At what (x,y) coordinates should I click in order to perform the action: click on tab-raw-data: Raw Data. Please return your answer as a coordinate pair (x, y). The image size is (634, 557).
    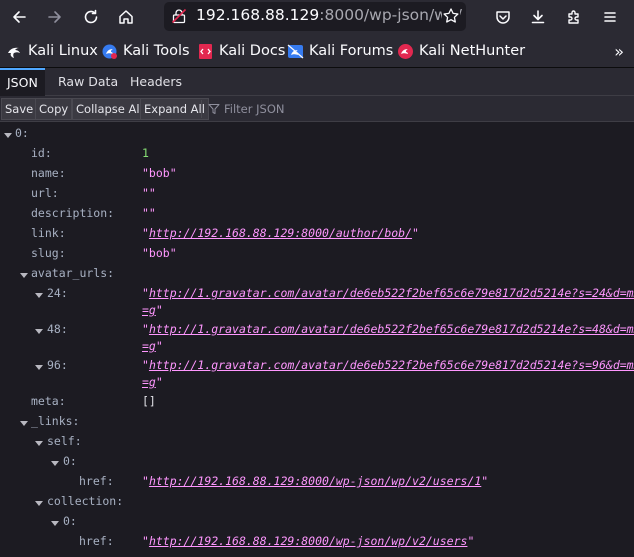
    Looking at the image, I should click on (88, 82).